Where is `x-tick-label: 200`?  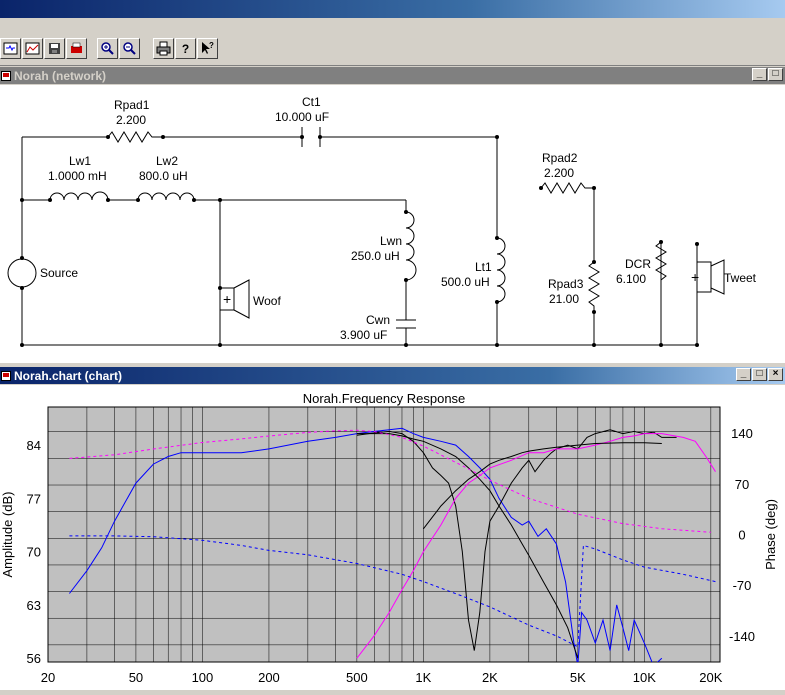
x-tick-label: 200 is located at coordinates (269, 677).